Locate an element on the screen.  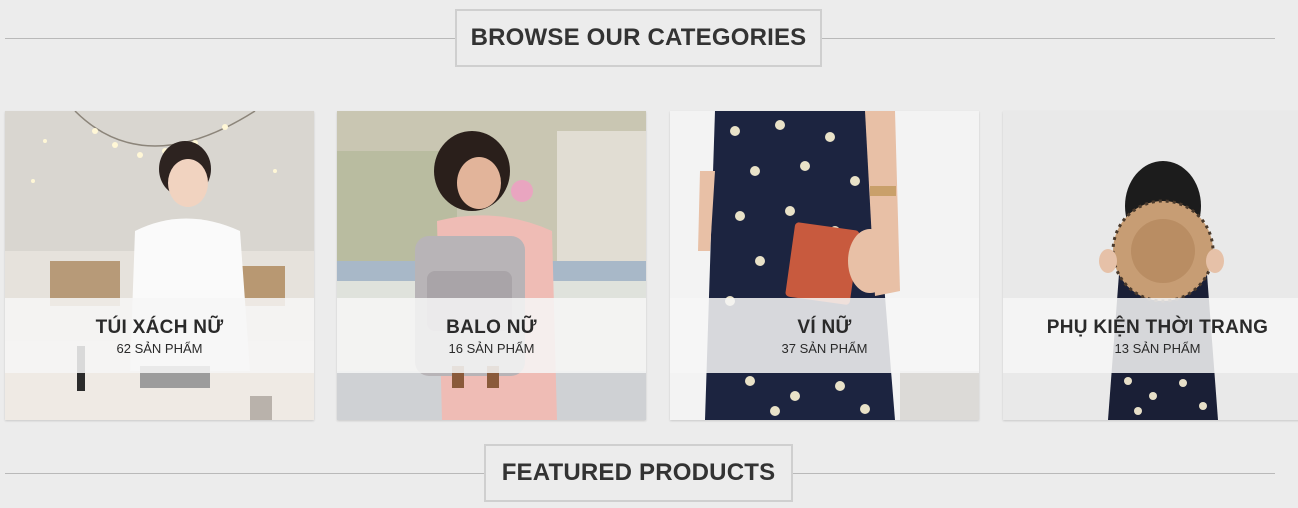
browse-categories-heading: BROWSE OUR CATEGORIES is located at coordinates (640, 39).